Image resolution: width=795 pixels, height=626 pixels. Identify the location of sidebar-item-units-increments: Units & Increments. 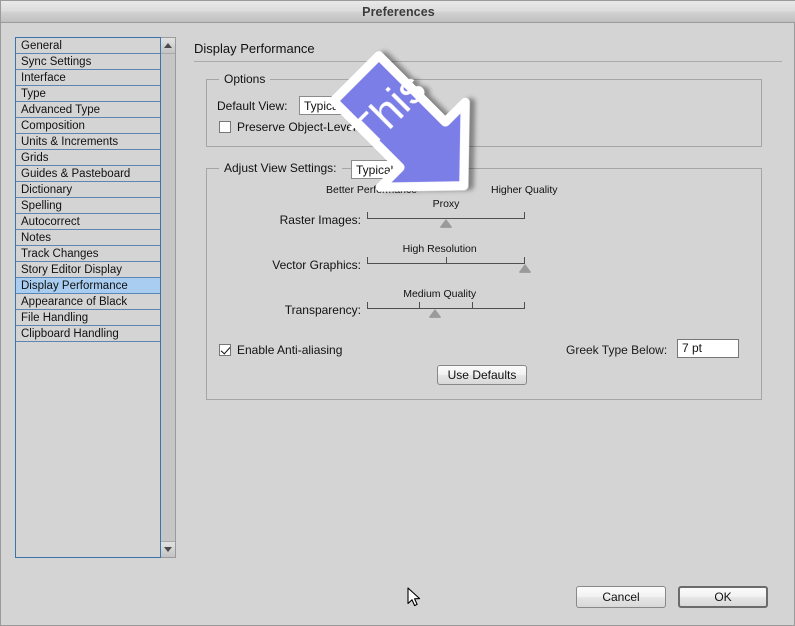
(88, 142).